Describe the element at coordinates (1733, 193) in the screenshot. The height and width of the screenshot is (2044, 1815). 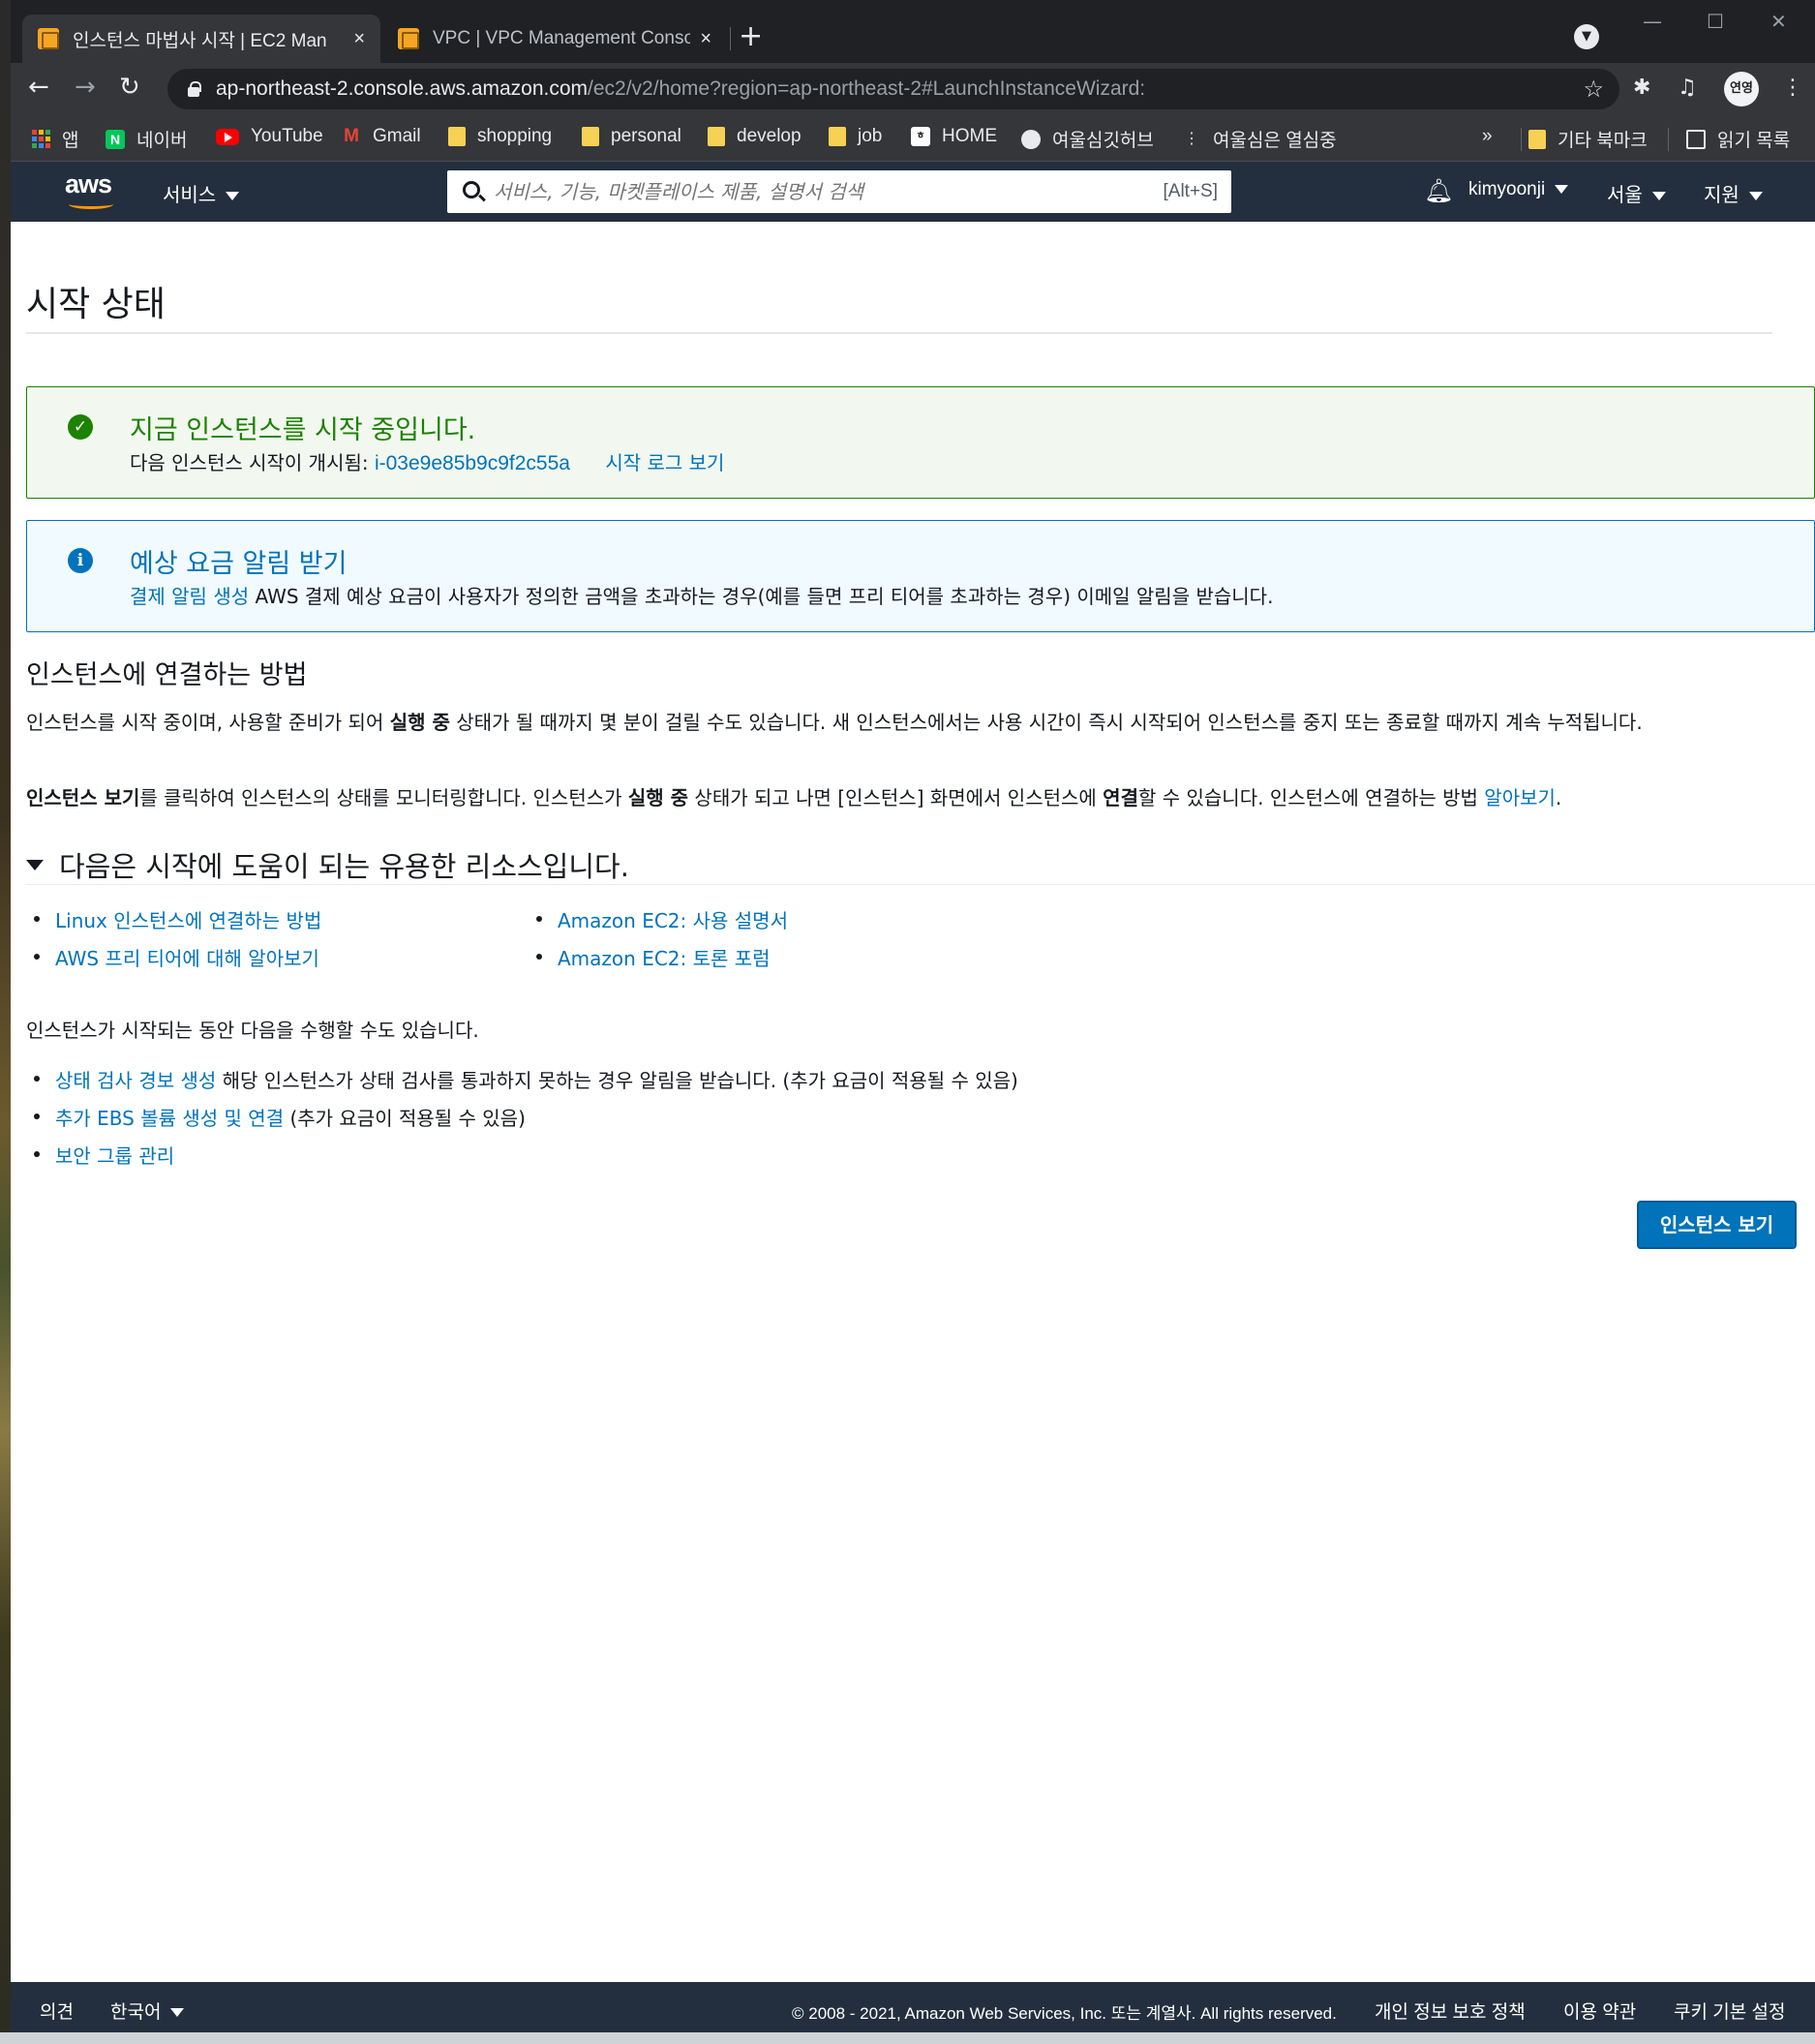
I see `support-menu: 지원` at that location.